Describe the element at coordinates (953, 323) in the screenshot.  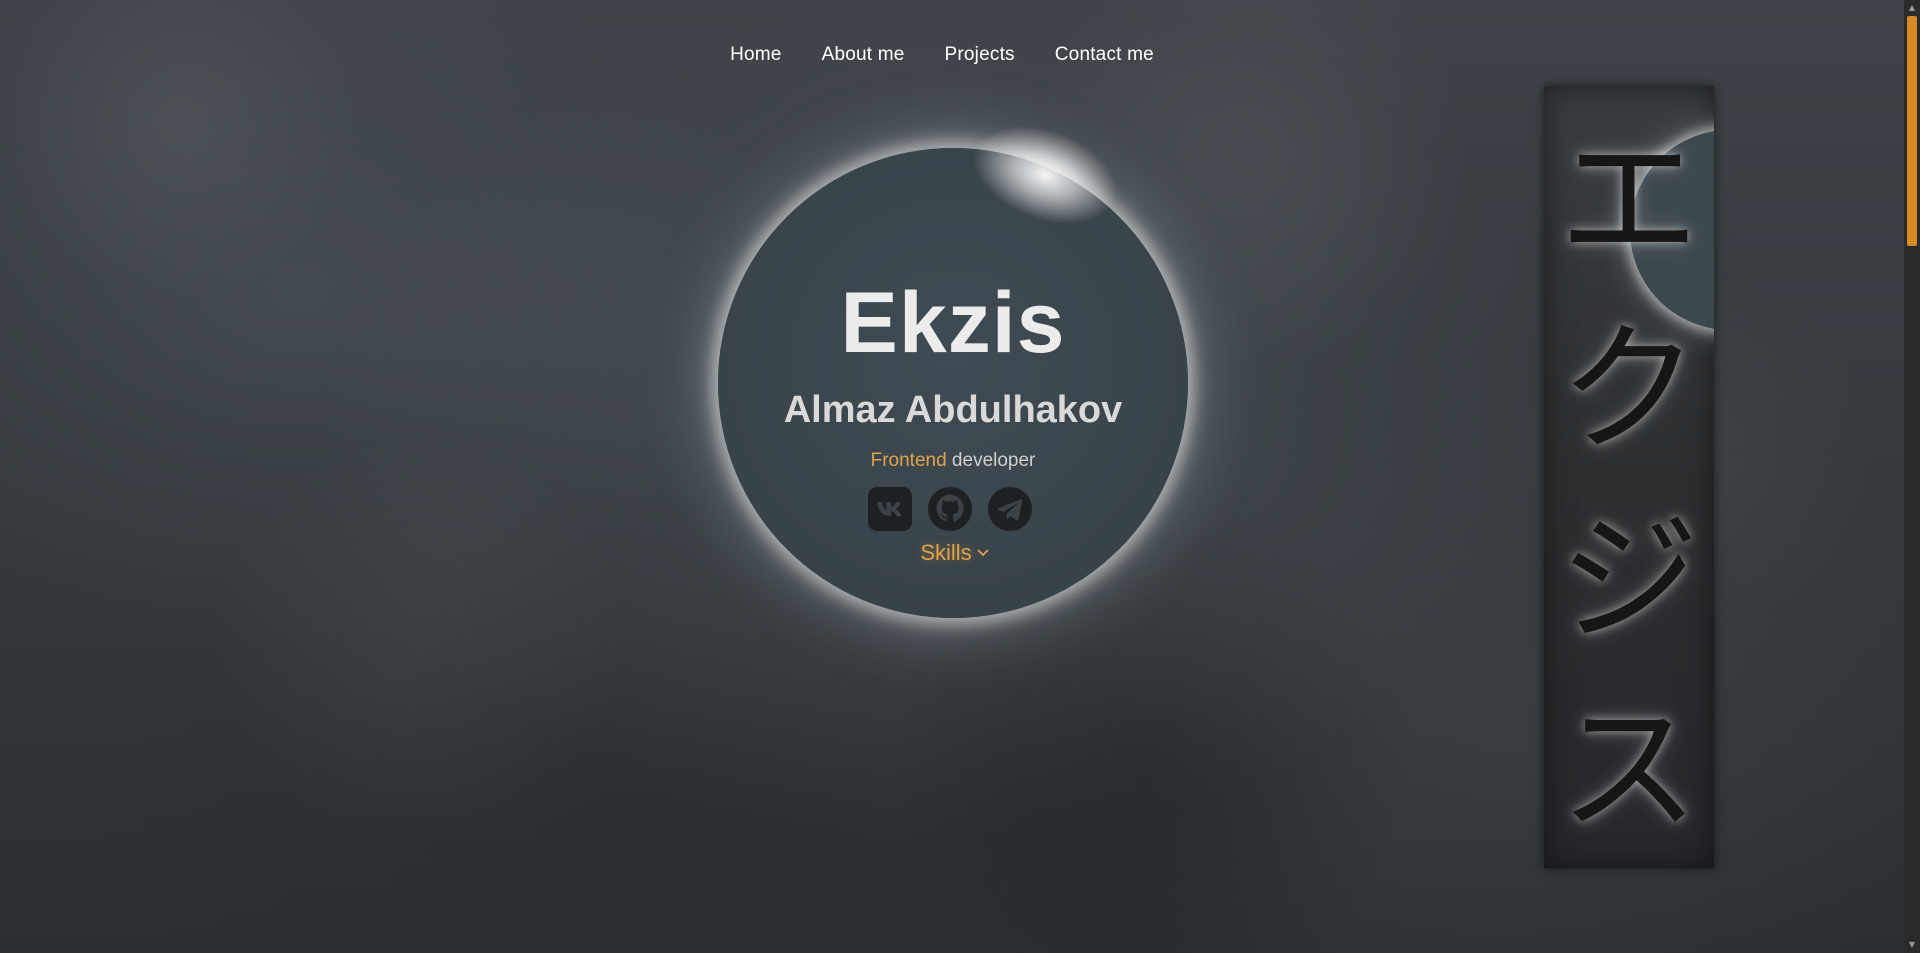
I see `hero-title: Ekzis` at that location.